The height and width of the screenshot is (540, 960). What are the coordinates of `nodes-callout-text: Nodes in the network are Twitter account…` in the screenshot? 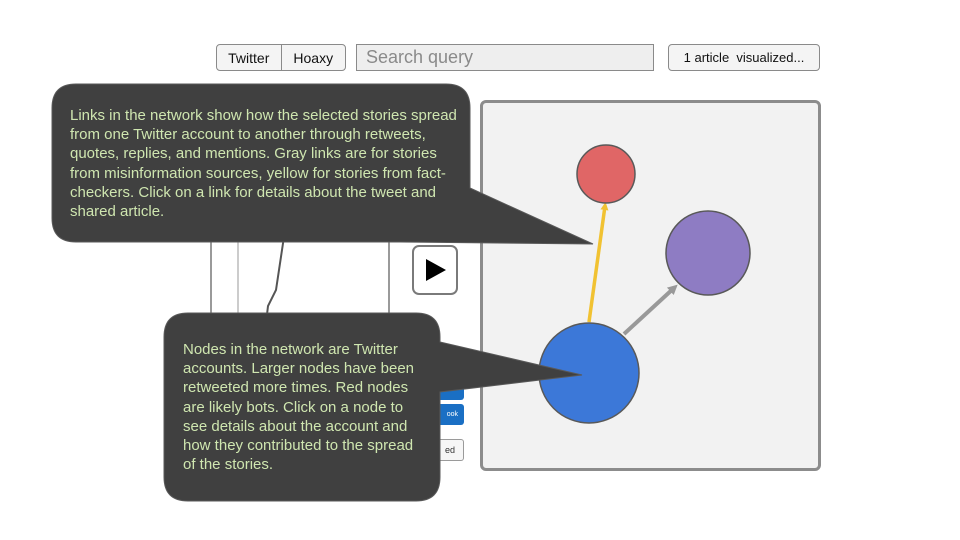 It's located at (298, 407).